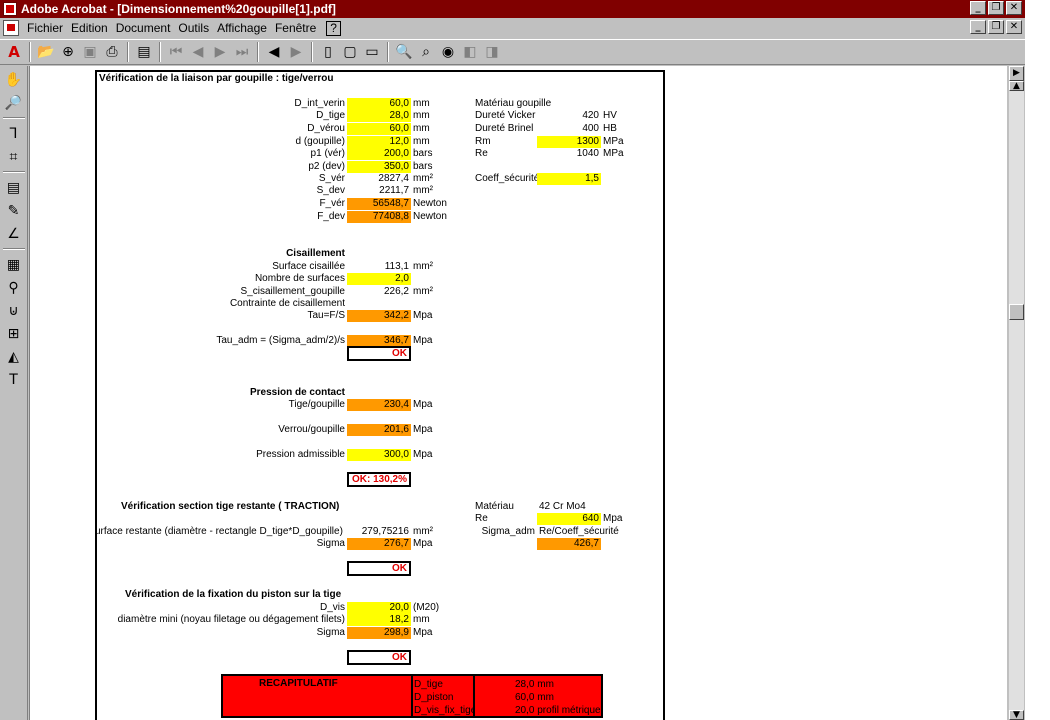 The height and width of the screenshot is (720, 1050). Describe the element at coordinates (14, 310) in the screenshot. I see `link-tool-icon: ⊍` at that location.